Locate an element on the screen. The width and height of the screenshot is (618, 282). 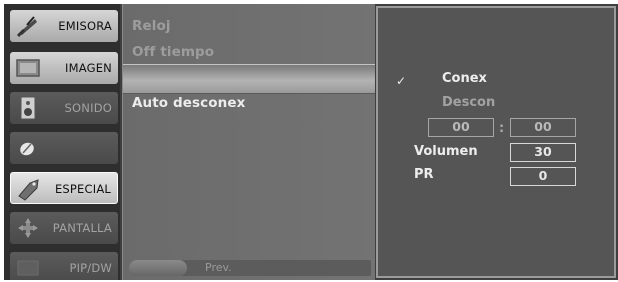
prev-bar: Prev. is located at coordinates (250, 268).